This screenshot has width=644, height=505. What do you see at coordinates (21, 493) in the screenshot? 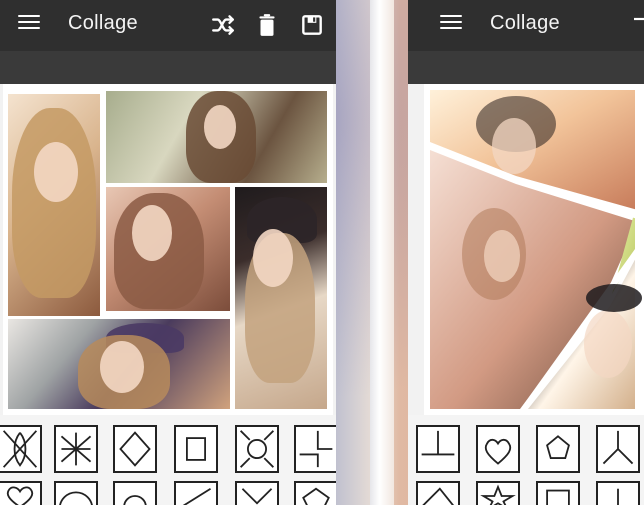
I see `layout-tile-heart-partial` at bounding box center [21, 493].